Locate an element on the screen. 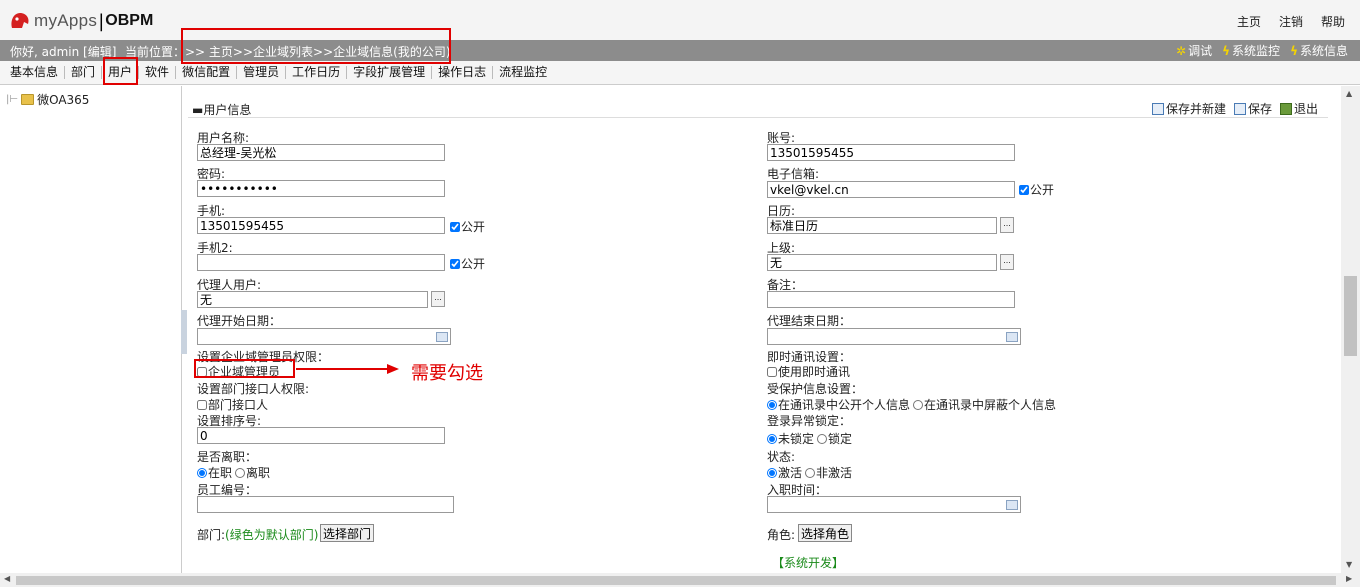 The height and width of the screenshot is (587, 1360). home-link: 主页 is located at coordinates (1249, 21).